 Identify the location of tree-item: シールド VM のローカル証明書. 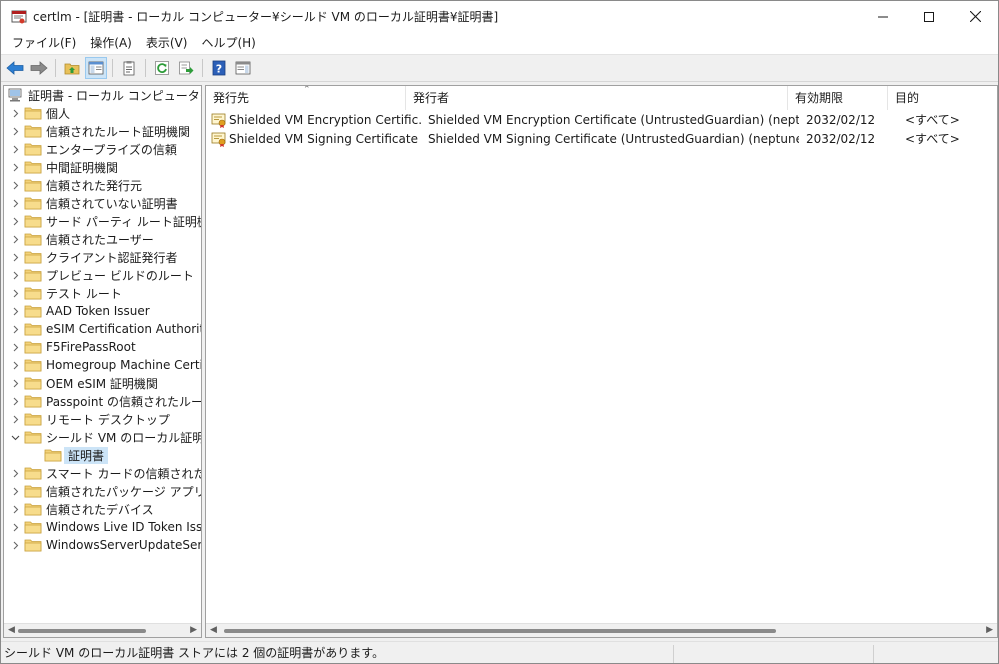
(103, 437).